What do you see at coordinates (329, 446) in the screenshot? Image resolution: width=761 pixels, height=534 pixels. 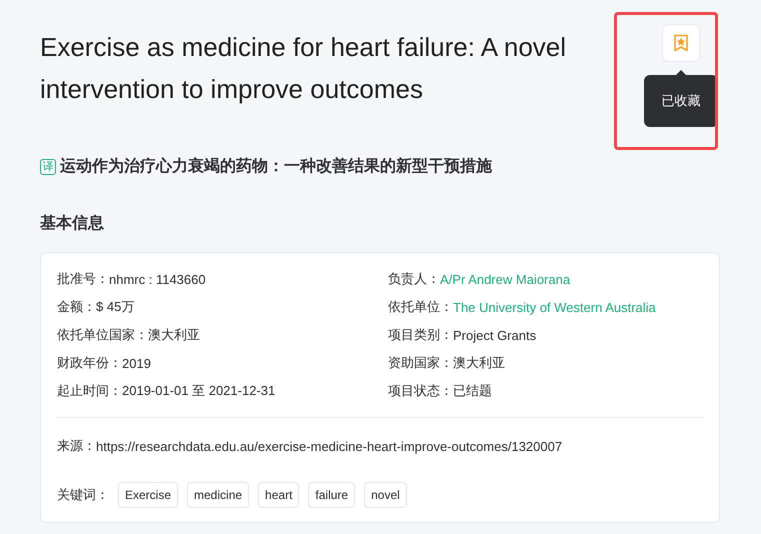 I see `source-url: https://researchdata.edu.au/exercise-medicine-heart-improve-outcomes/1320007` at bounding box center [329, 446].